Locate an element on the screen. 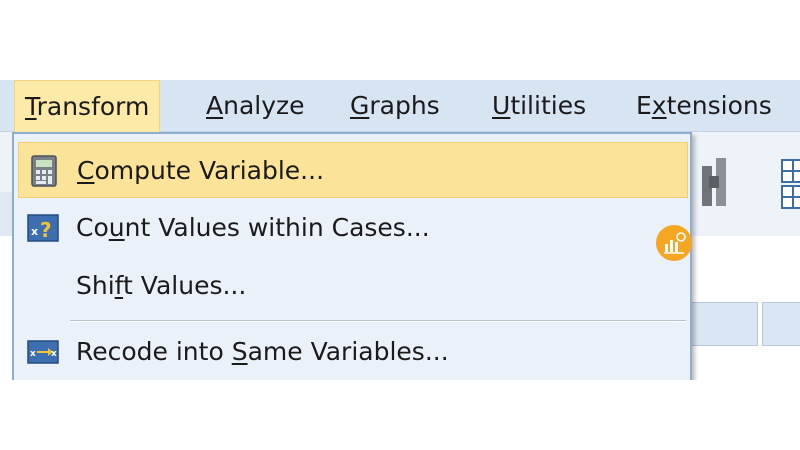  menu-label: raphs is located at coordinates (404, 105).